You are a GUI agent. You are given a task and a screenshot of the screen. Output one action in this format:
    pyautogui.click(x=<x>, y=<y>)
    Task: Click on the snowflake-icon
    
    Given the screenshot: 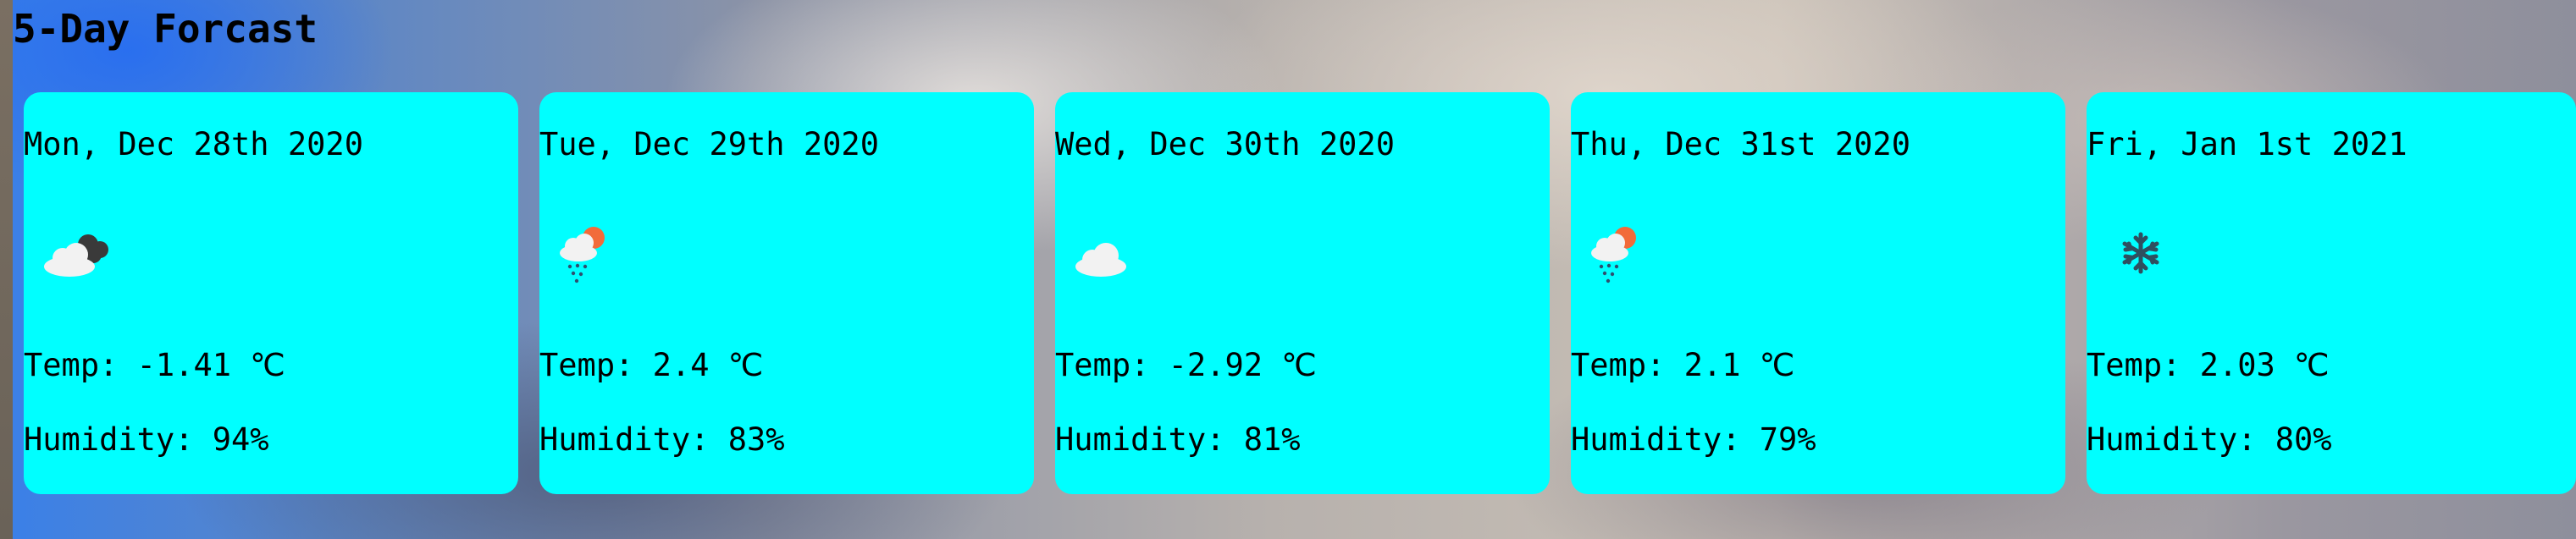 What is the action you would take?
    pyautogui.click(x=2140, y=253)
    